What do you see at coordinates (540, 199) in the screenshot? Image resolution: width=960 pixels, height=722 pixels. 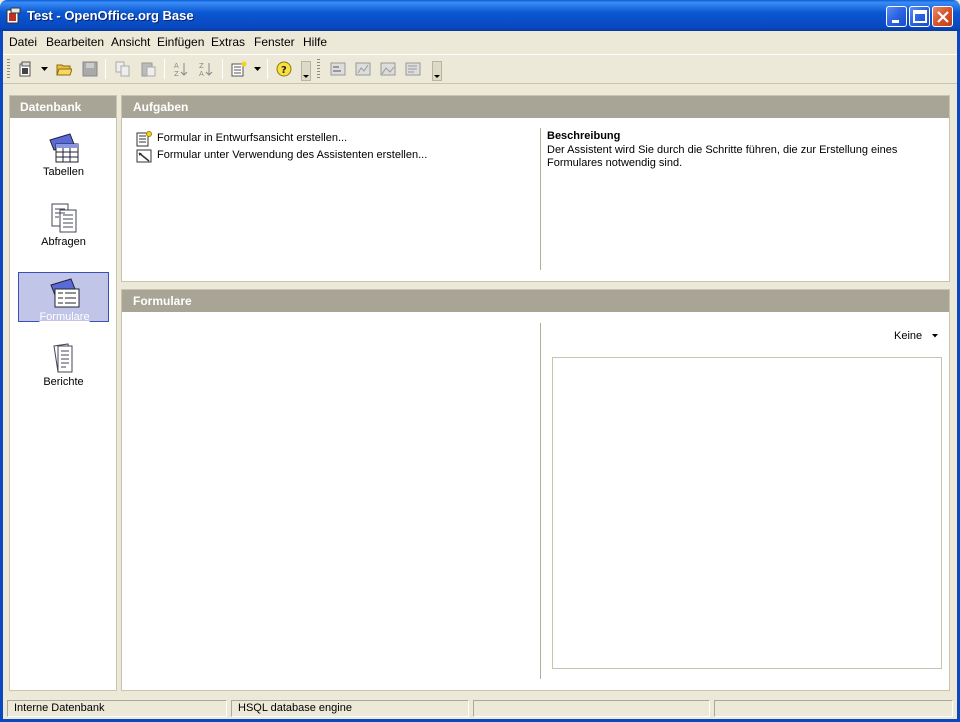 I see `tasks-divider` at bounding box center [540, 199].